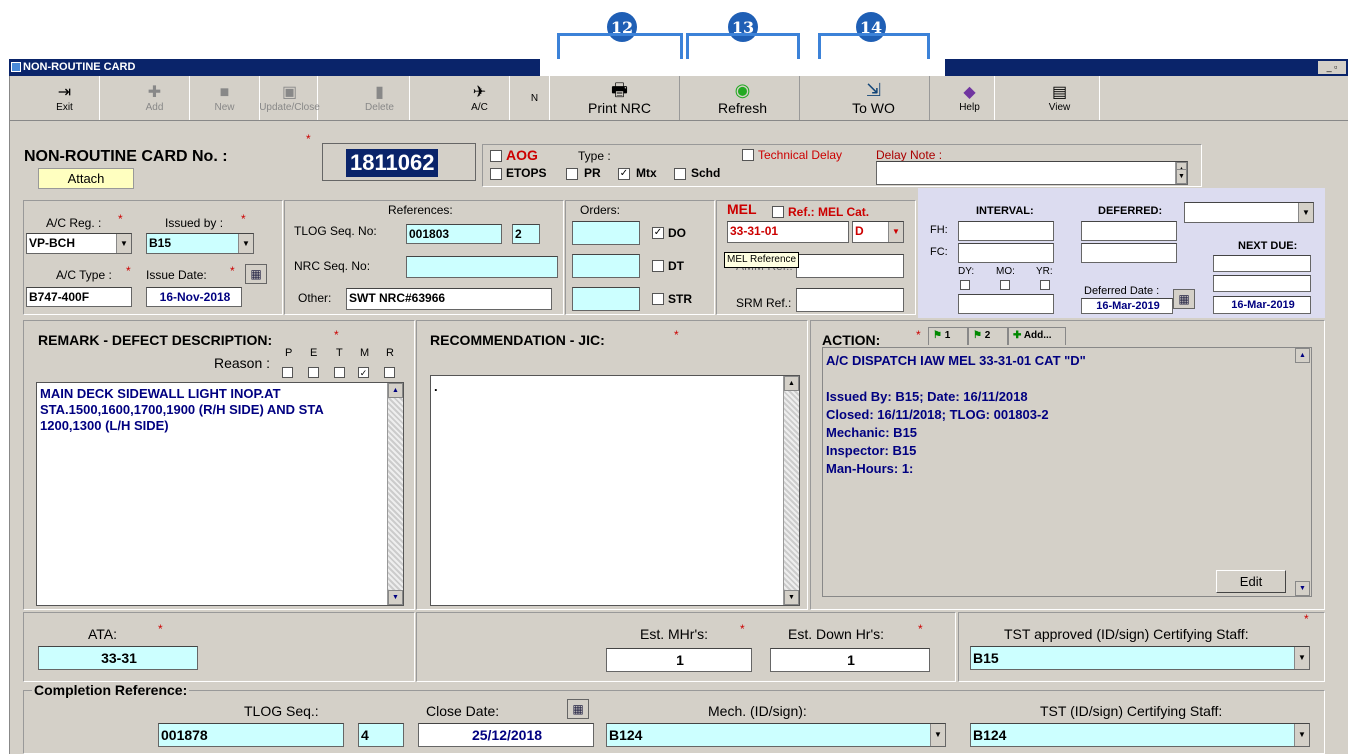  What do you see at coordinates (128, 271) in the screenshot?
I see `ac-type-required: *` at bounding box center [128, 271].